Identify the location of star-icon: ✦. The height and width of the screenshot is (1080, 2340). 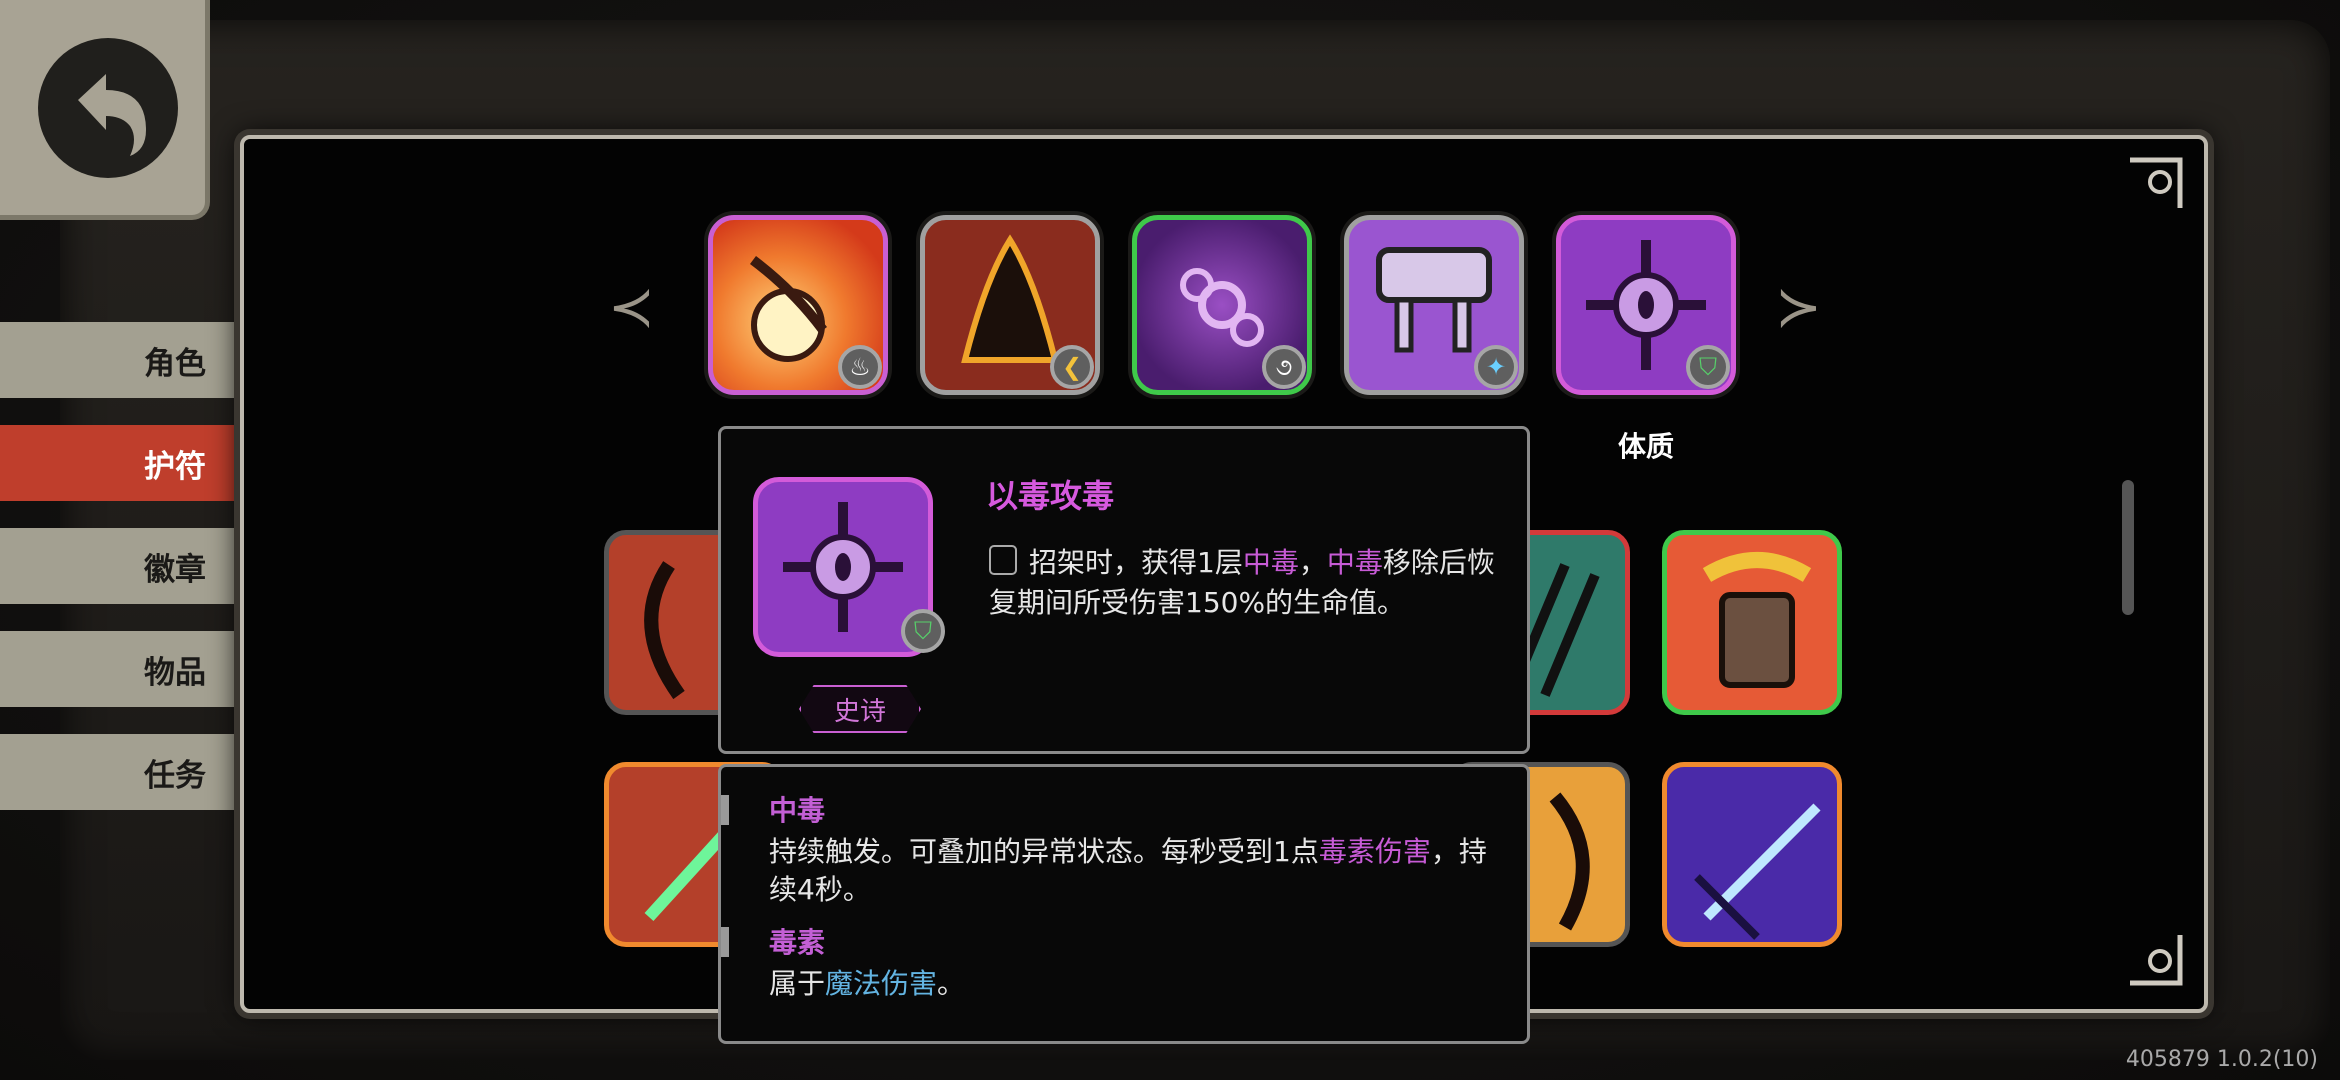
(1496, 367).